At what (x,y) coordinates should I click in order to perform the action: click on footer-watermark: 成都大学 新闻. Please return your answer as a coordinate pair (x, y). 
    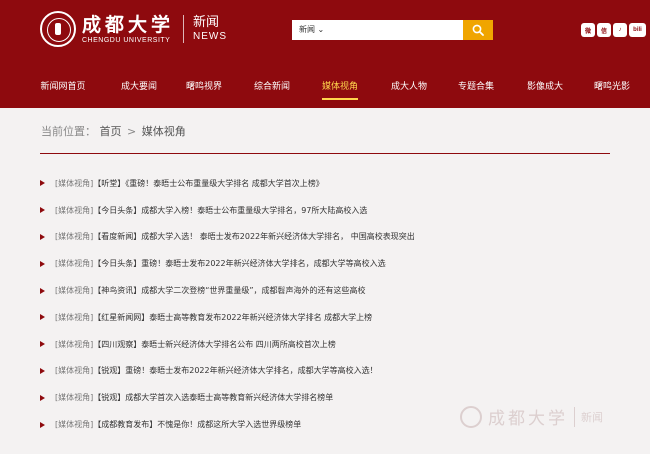
    Looking at the image, I should click on (531, 416).